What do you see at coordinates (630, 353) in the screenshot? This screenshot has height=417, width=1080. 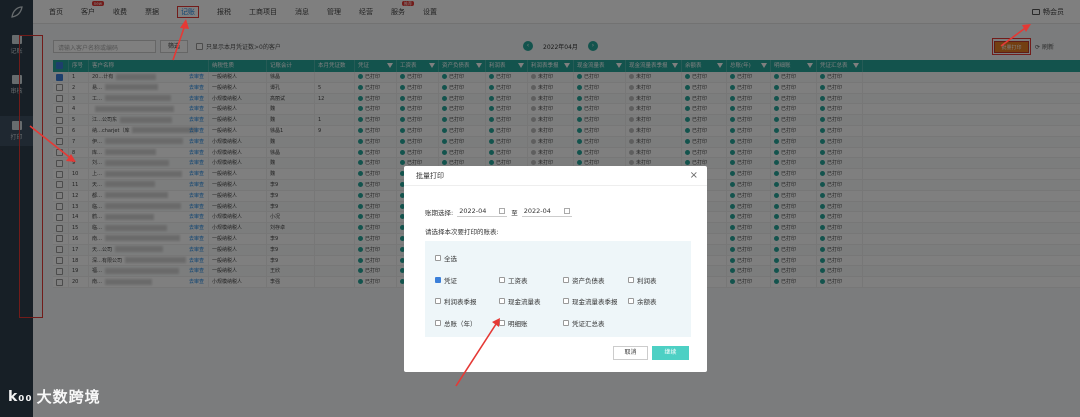 I see `cancel-button: 取消` at bounding box center [630, 353].